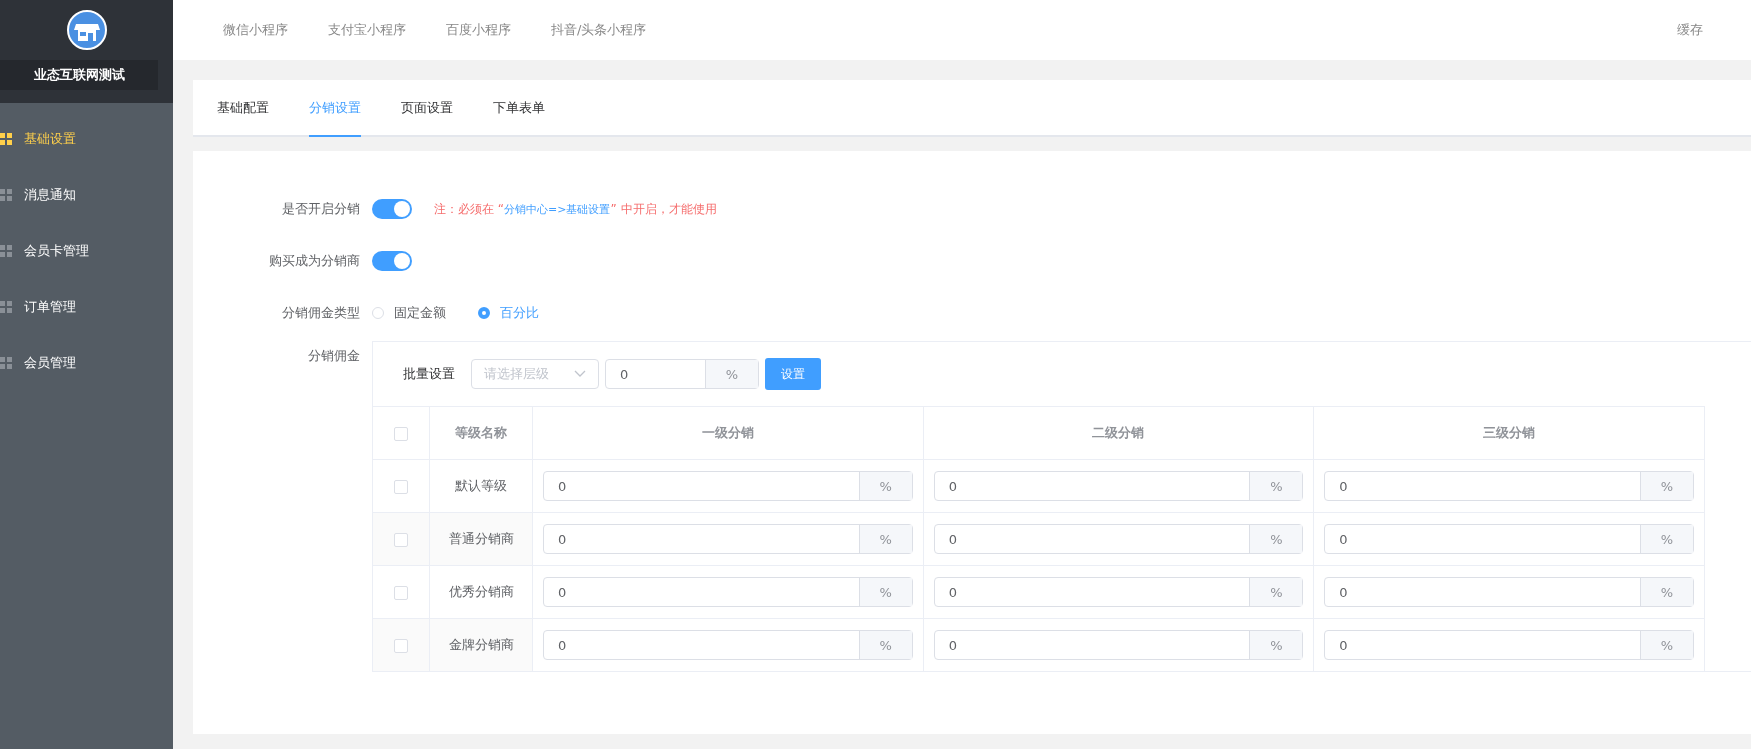  Describe the element at coordinates (86, 251) in the screenshot. I see `sidebar-item: 会员卡管理` at that location.